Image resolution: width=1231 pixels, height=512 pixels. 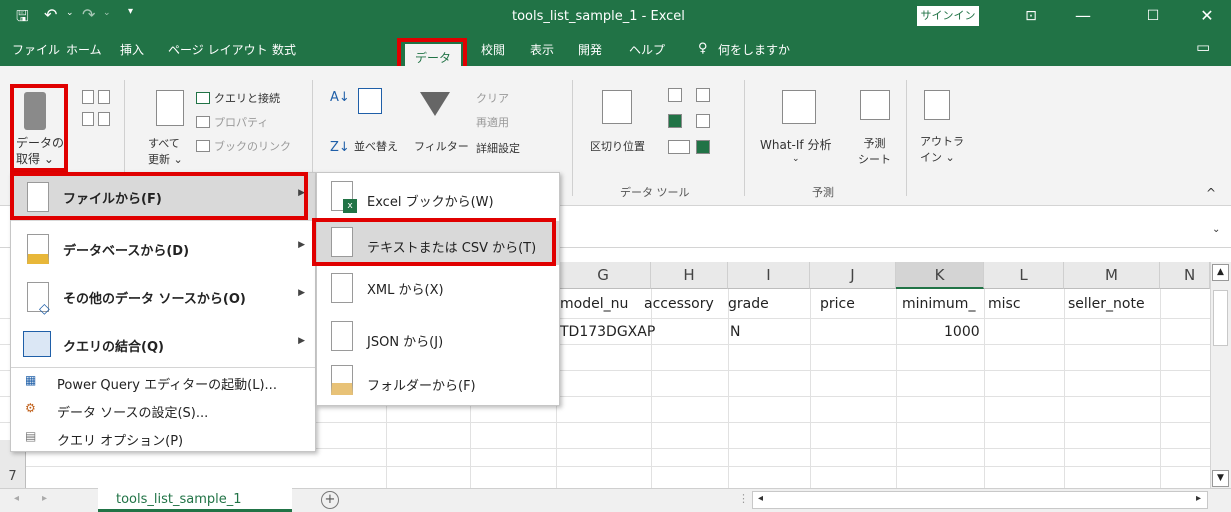 I want to click on sheet-scroll-prev-icon: ◂, so click(x=16, y=498).